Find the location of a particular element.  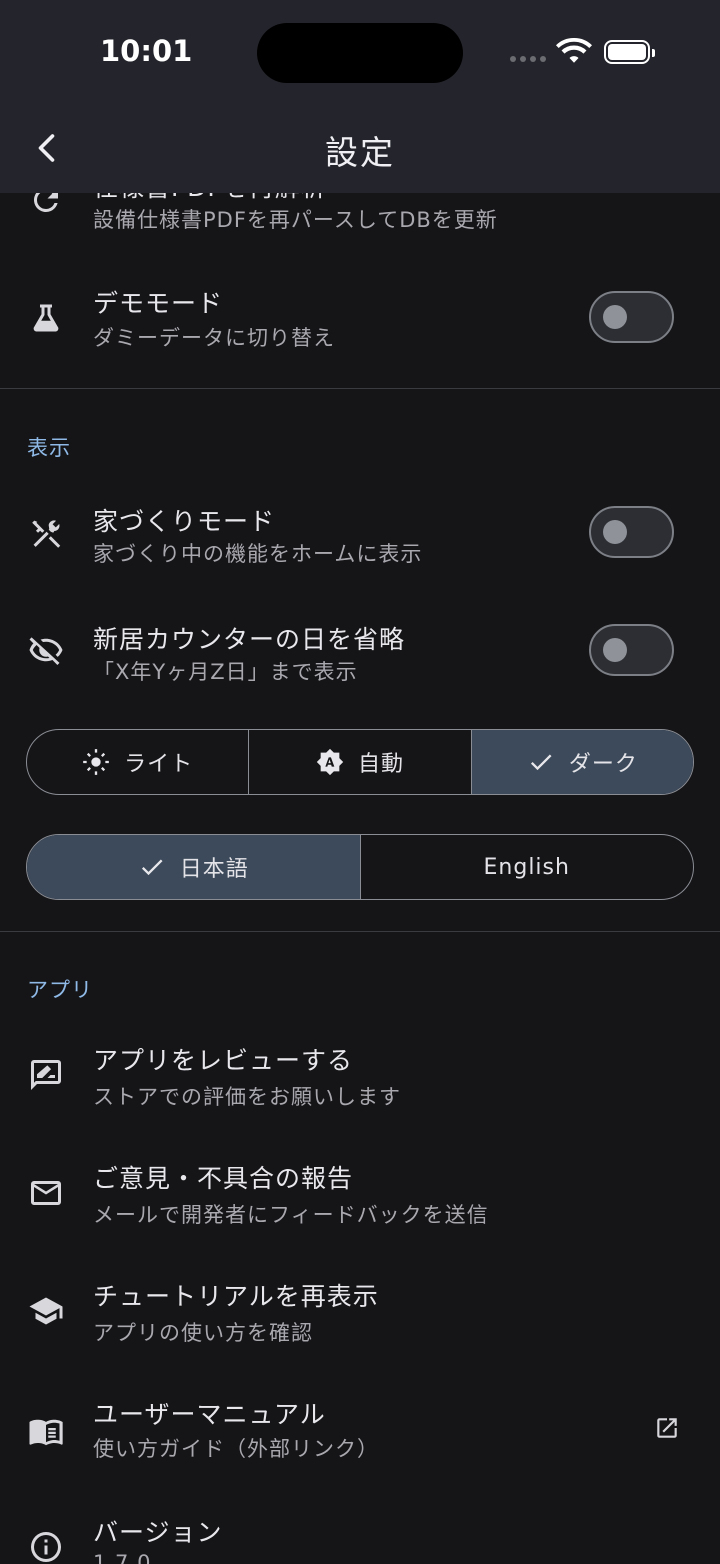

counter-omit-row: 新居カウンターの日を省略 「X年Yヶ月Z日」まで表示 is located at coordinates (360, 651).